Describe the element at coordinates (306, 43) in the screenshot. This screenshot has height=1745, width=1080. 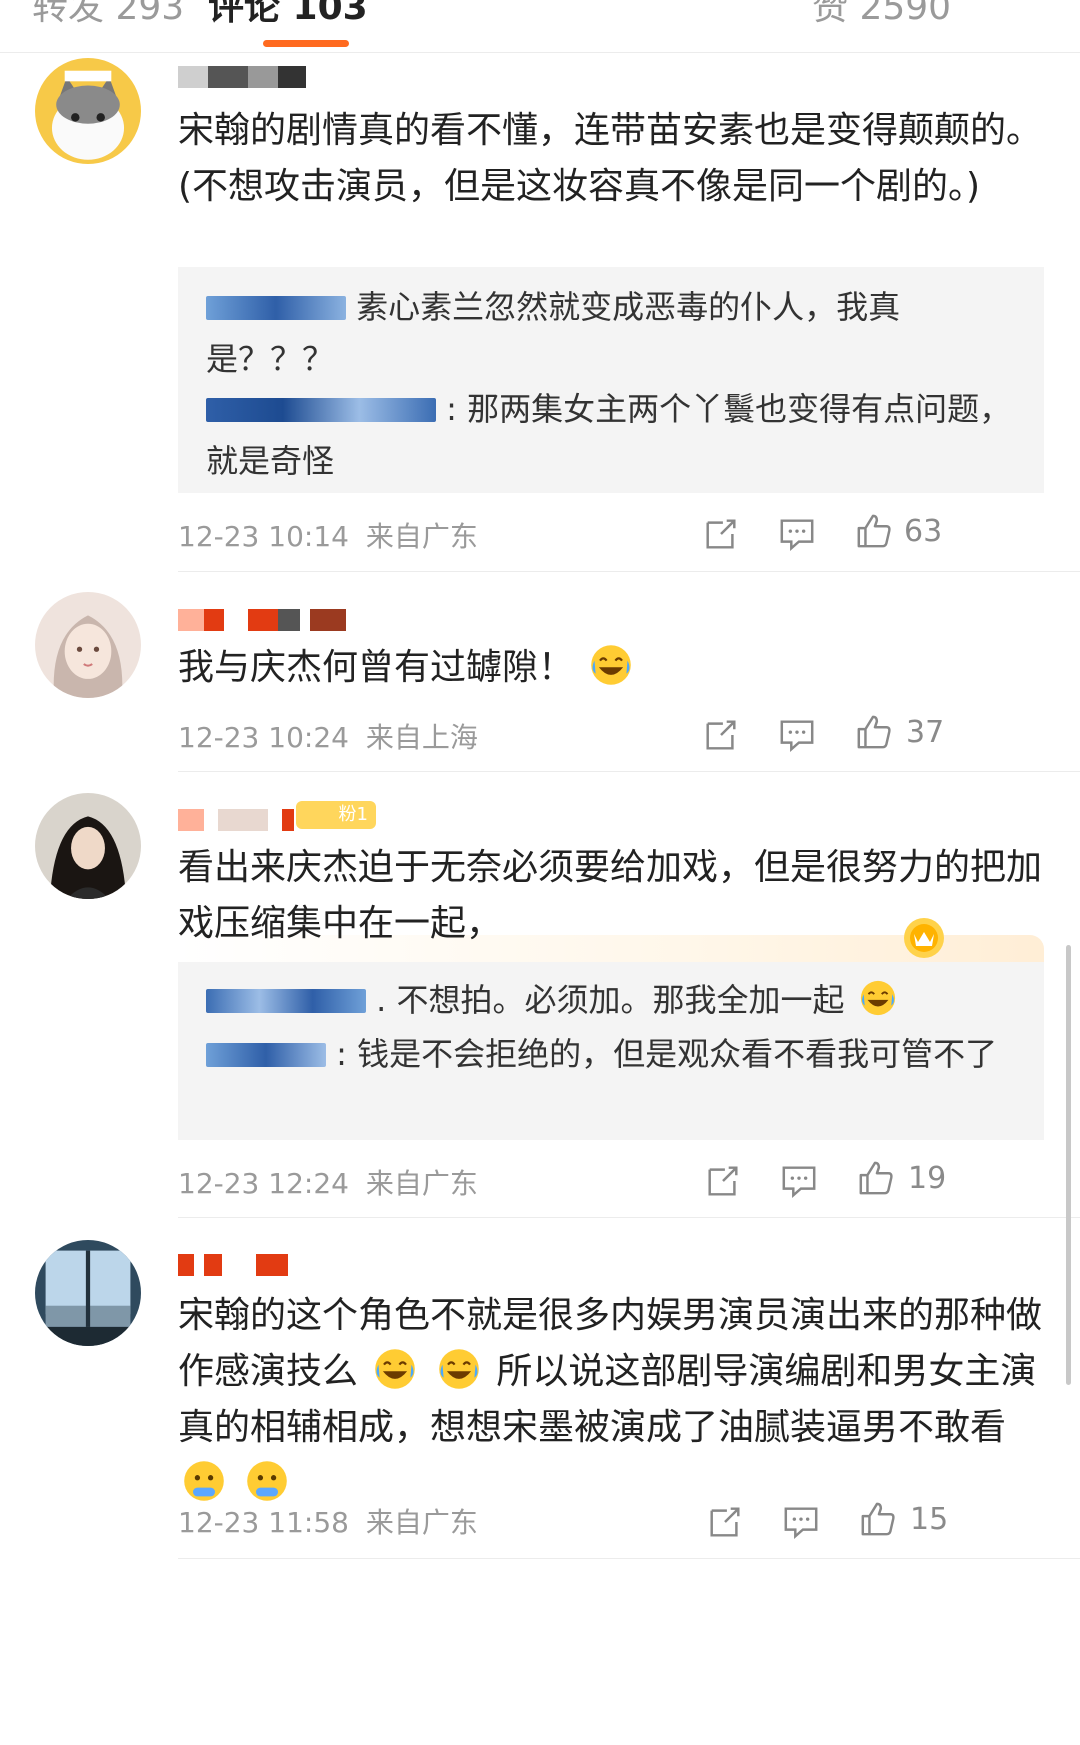
I see `active-tab-indicator` at that location.